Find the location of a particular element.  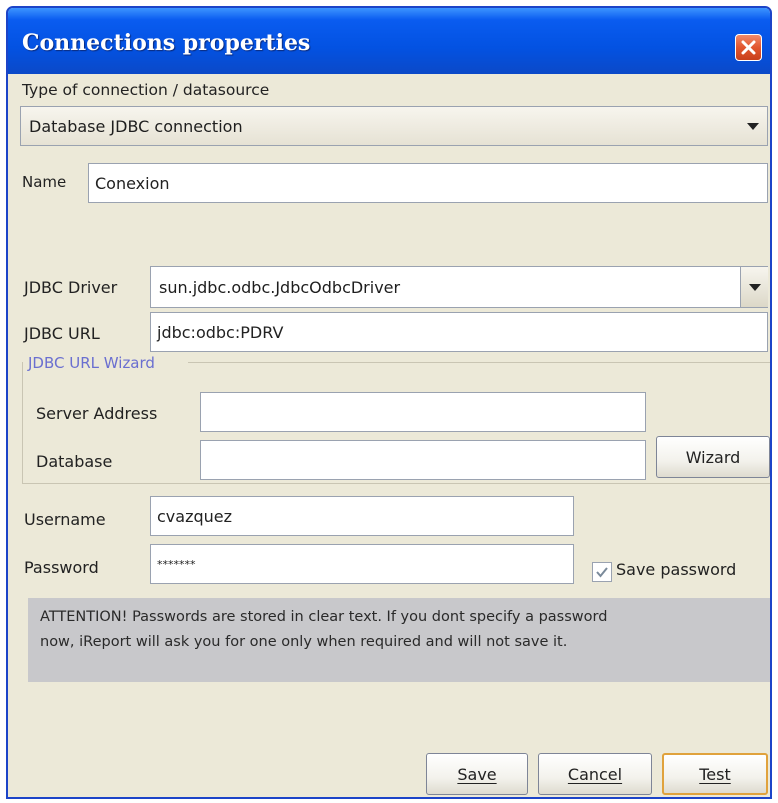

username-label: Username is located at coordinates (65, 519).